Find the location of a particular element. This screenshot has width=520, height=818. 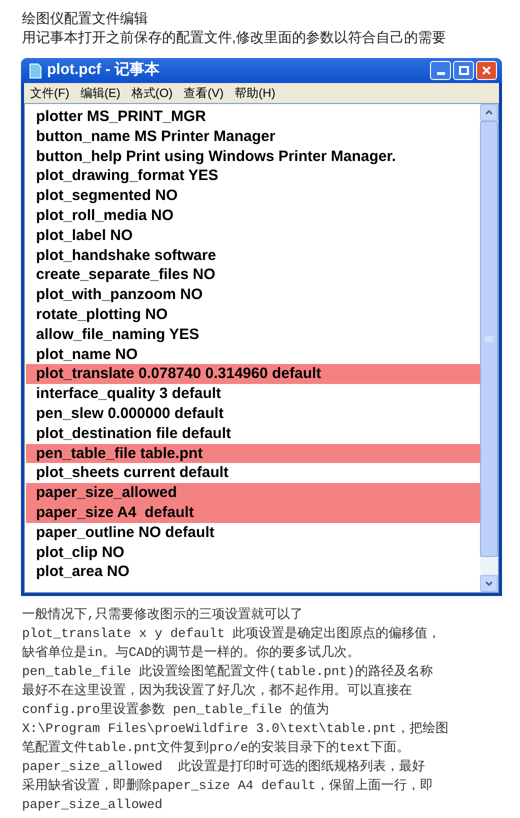

text-line: plot_area NO is located at coordinates (82, 572).